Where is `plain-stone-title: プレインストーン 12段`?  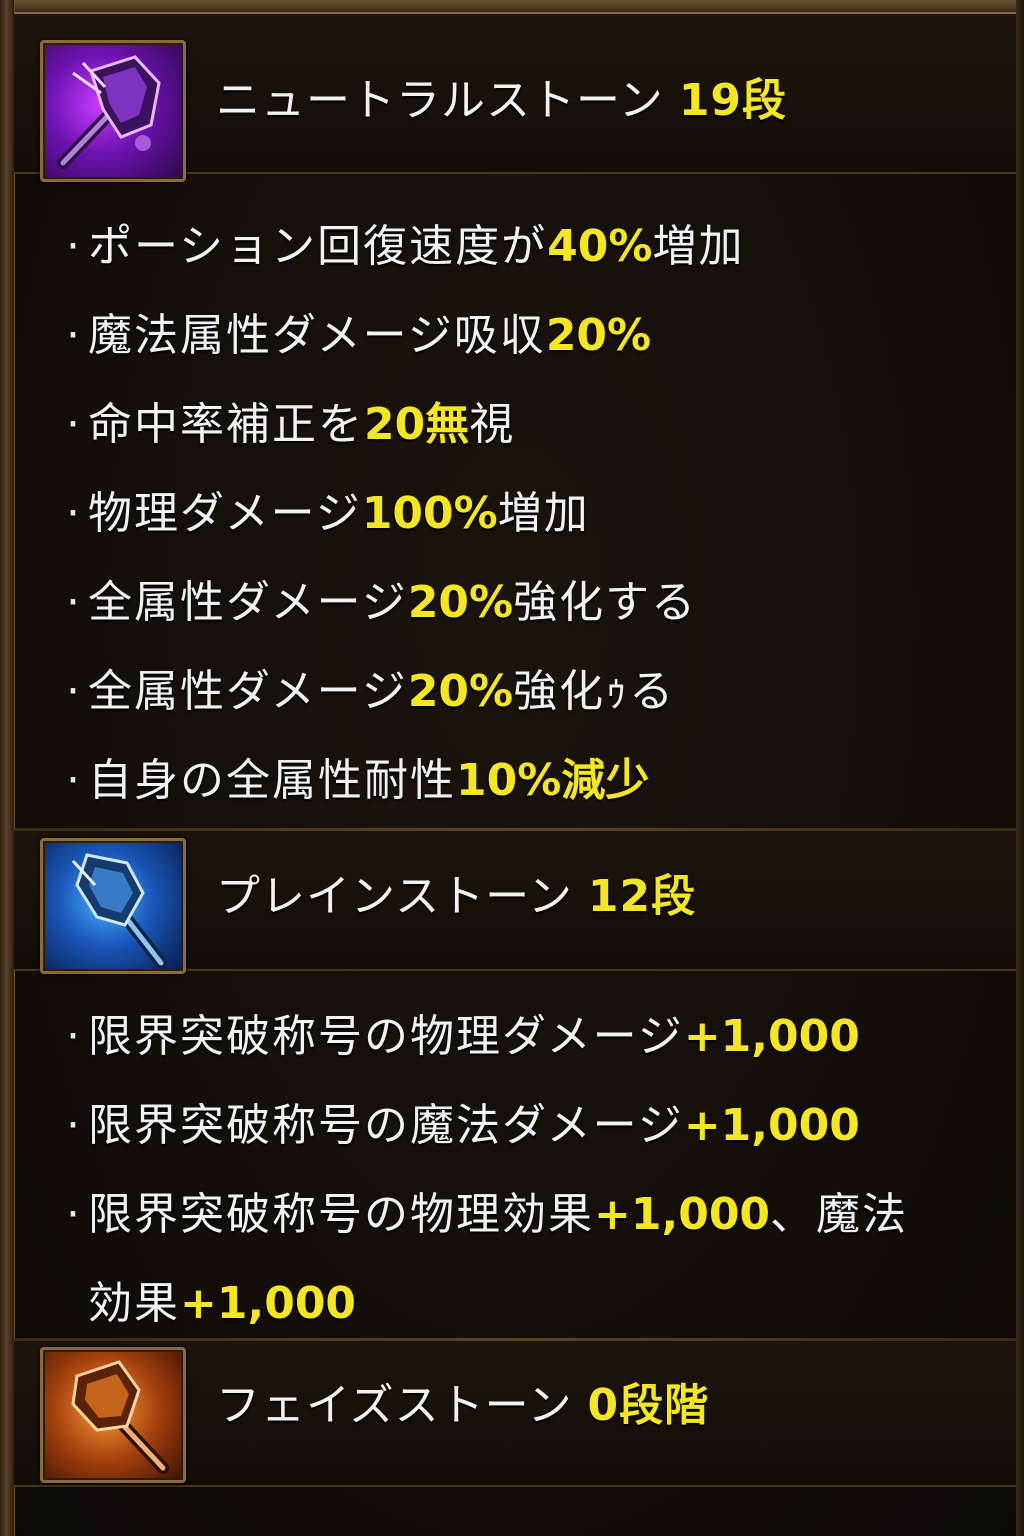 plain-stone-title: プレインストーン 12段 is located at coordinates (456, 892).